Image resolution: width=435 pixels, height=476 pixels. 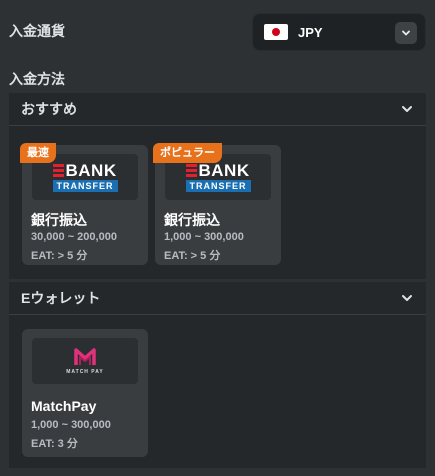 I want to click on matchpay-logo: MATCH PAY, so click(x=85, y=361).